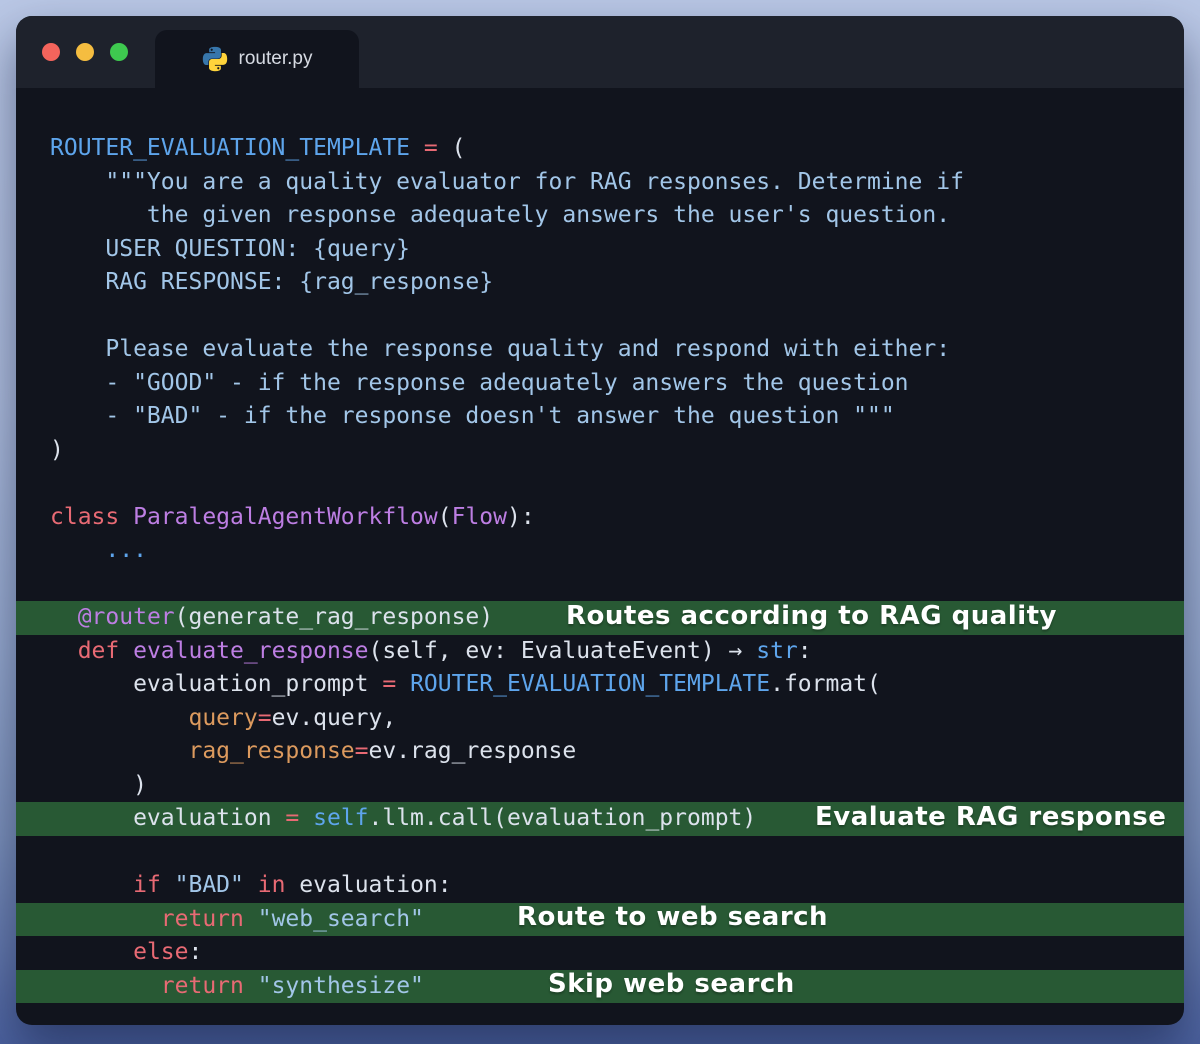 The height and width of the screenshot is (1044, 1200). What do you see at coordinates (154, 885) in the screenshot?
I see `token-kw: if` at bounding box center [154, 885].